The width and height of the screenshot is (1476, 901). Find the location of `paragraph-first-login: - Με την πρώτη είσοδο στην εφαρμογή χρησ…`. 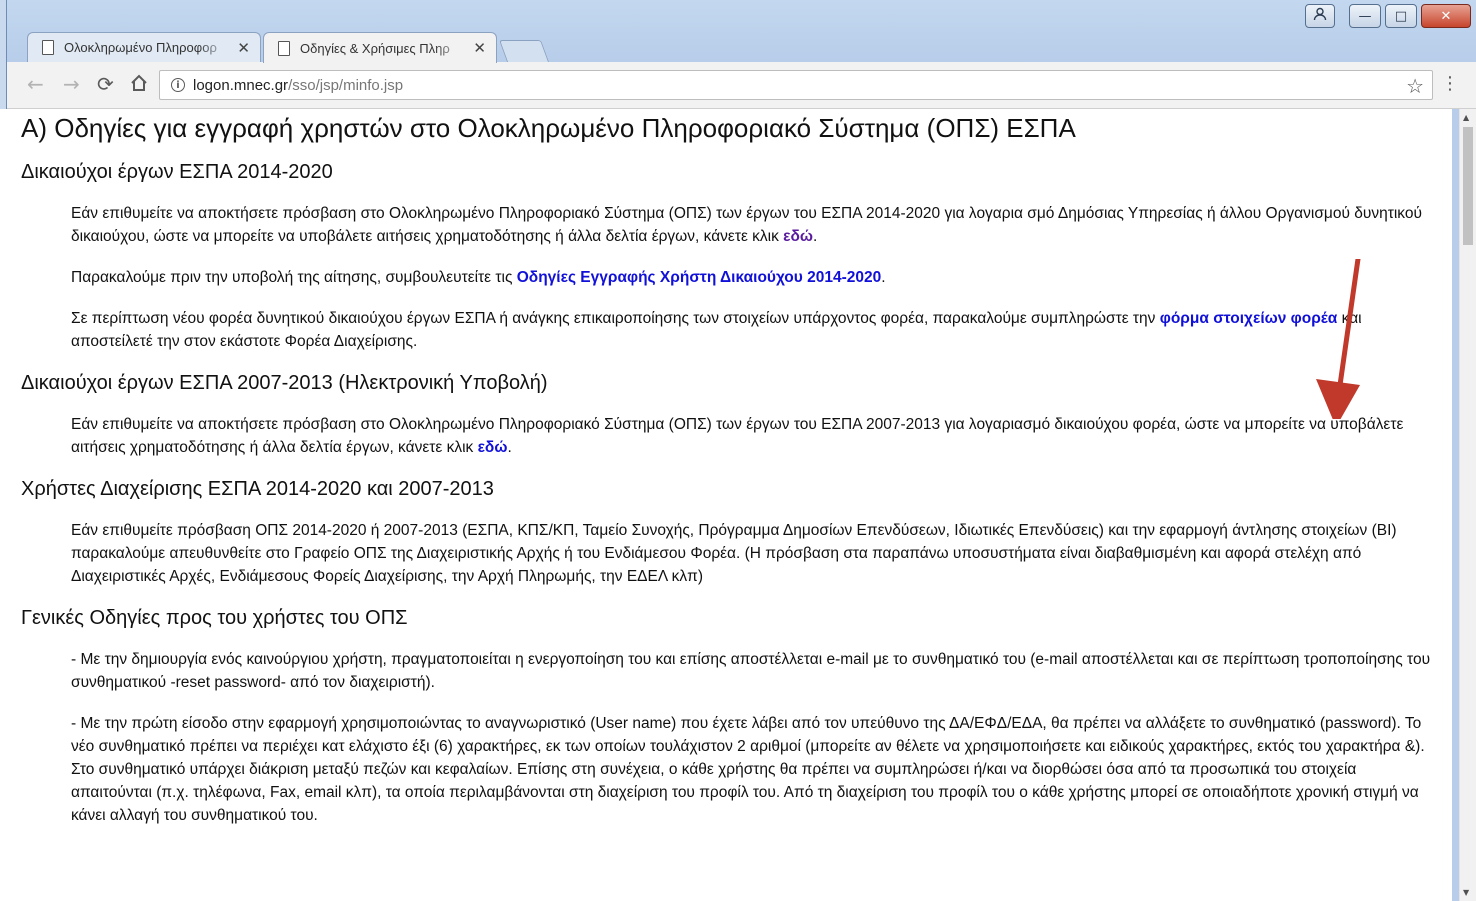

paragraph-first-login: - Με την πρώτη είσοδο στην εφαρμογή χρησ… is located at coordinates (748, 769).